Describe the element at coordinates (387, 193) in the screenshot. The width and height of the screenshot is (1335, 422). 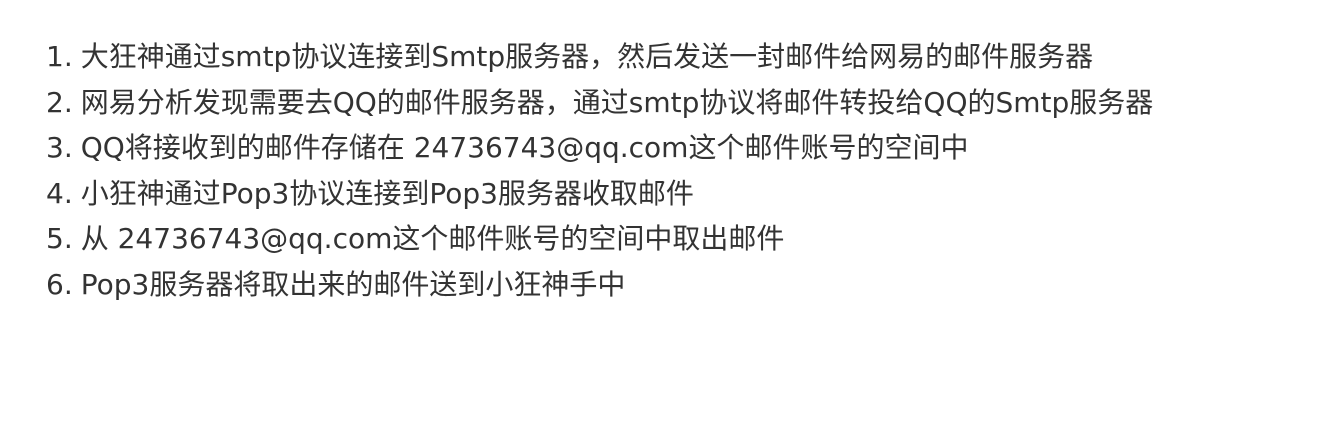
I see `step-text: 小狂神通过Pop3协议连接到Pop3服务器收取邮件` at that location.